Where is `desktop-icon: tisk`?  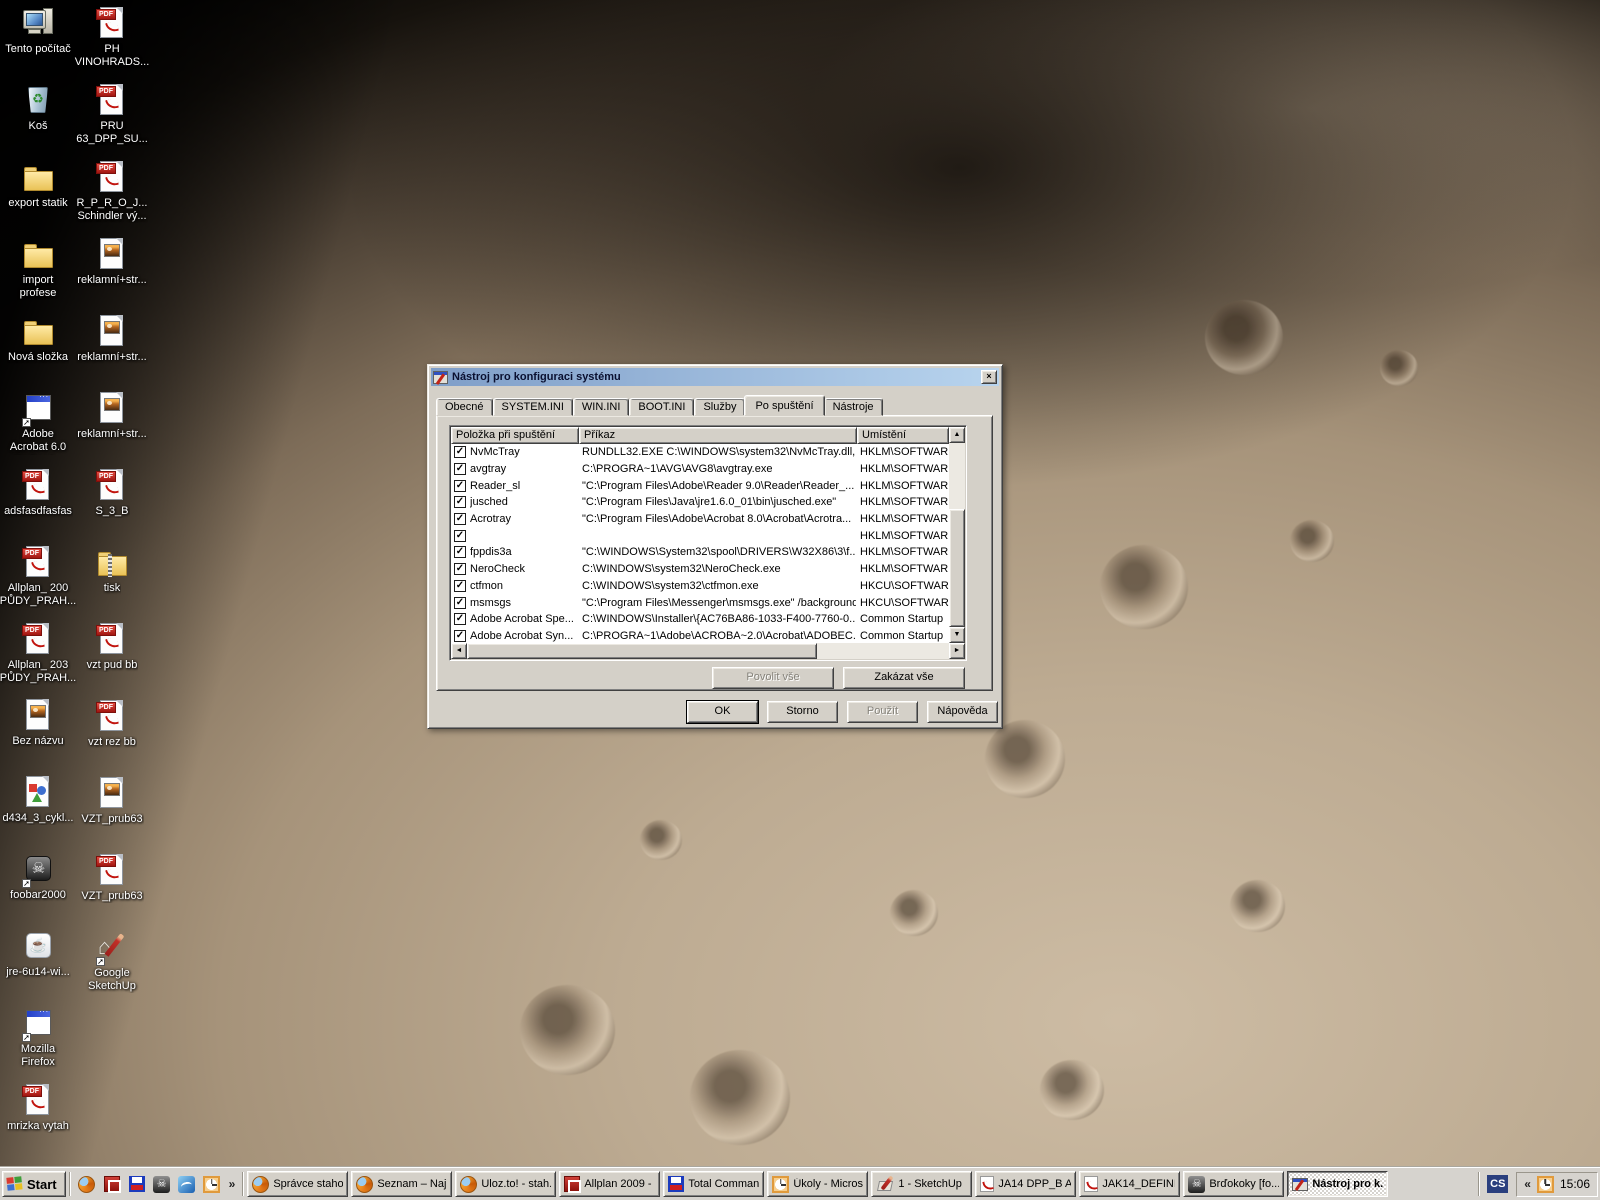
desktop-icon: tisk is located at coordinates (112, 583).